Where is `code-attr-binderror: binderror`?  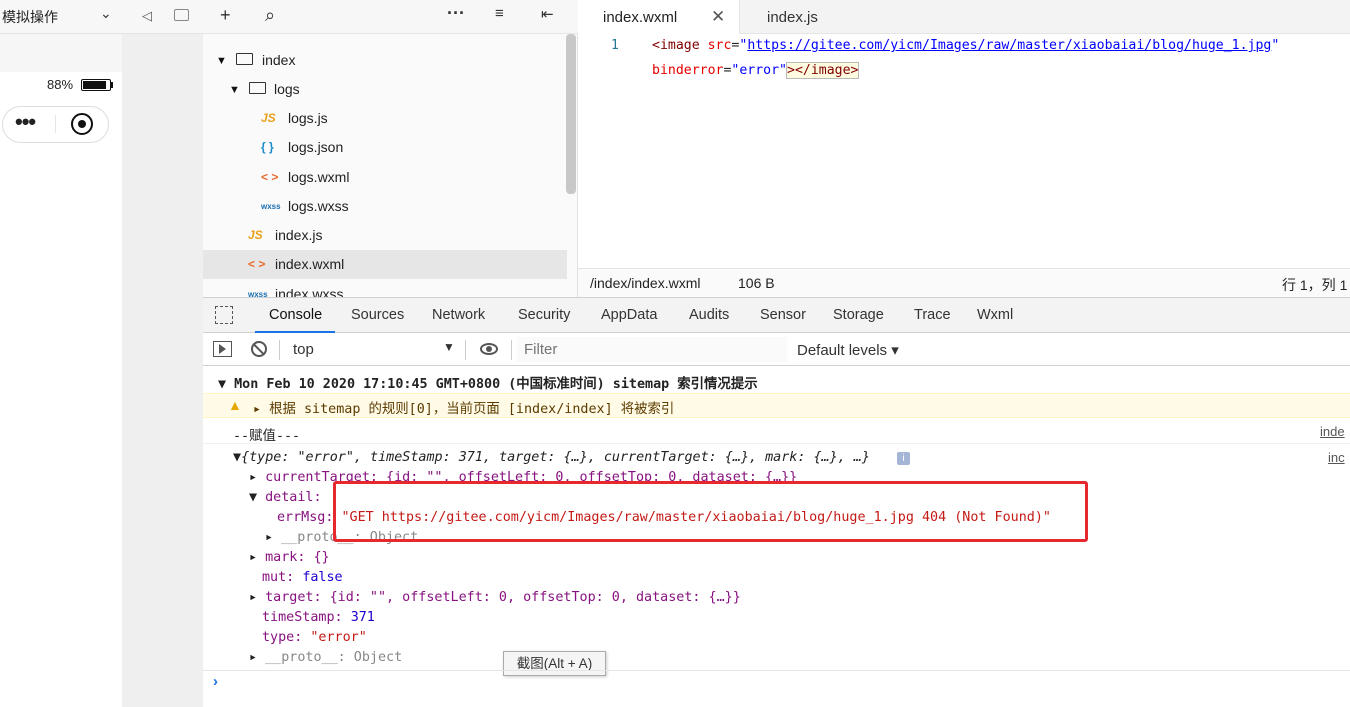
code-attr-binderror: binderror is located at coordinates (688, 70).